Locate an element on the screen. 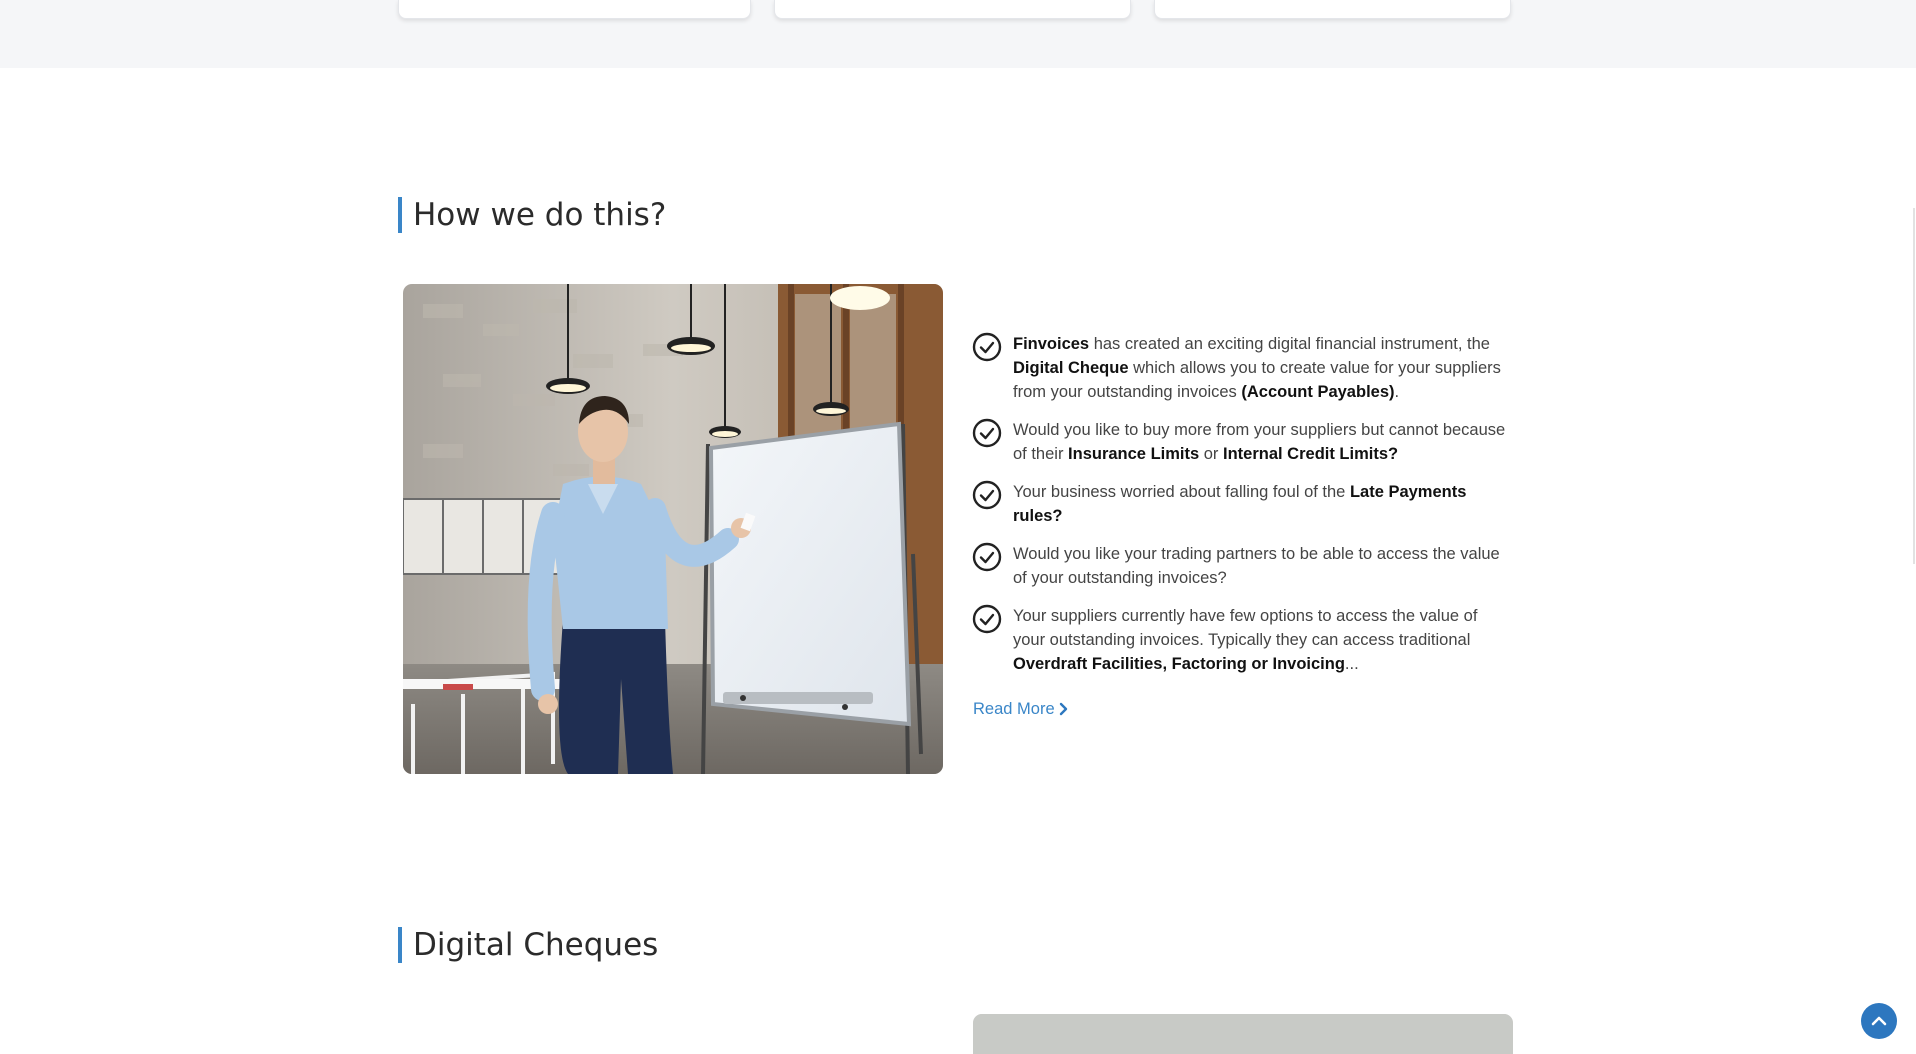 This screenshot has width=1916, height=1054. cheques-section-title: Digital Cheques is located at coordinates (528, 945).